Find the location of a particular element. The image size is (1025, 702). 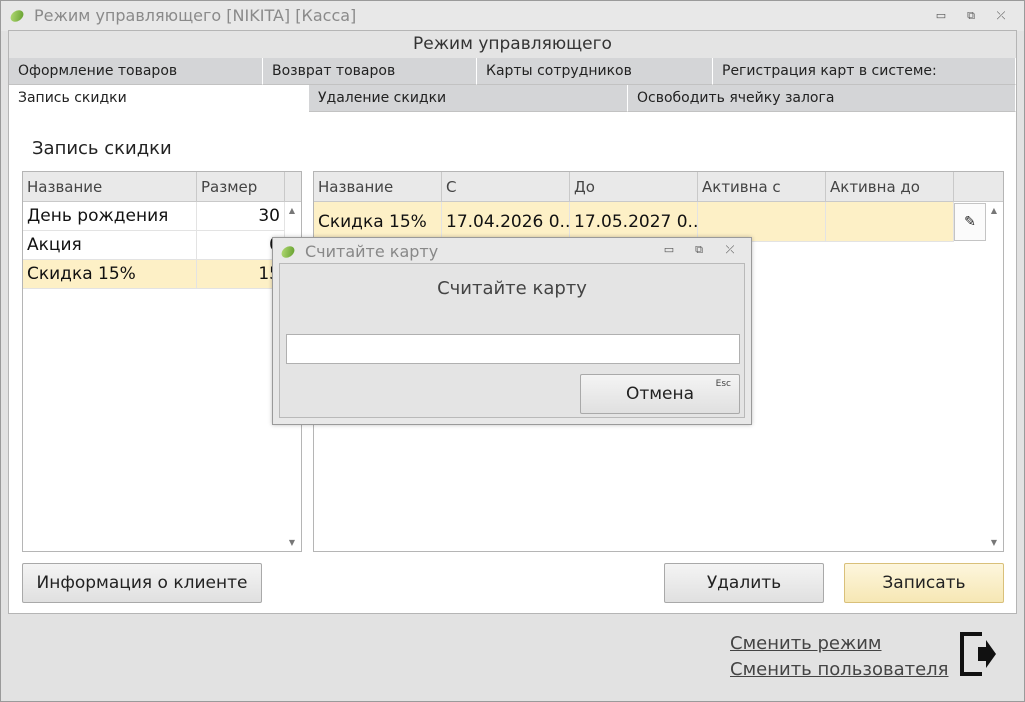

table-row-selected: Скидка 15% 15 is located at coordinates (154, 274).